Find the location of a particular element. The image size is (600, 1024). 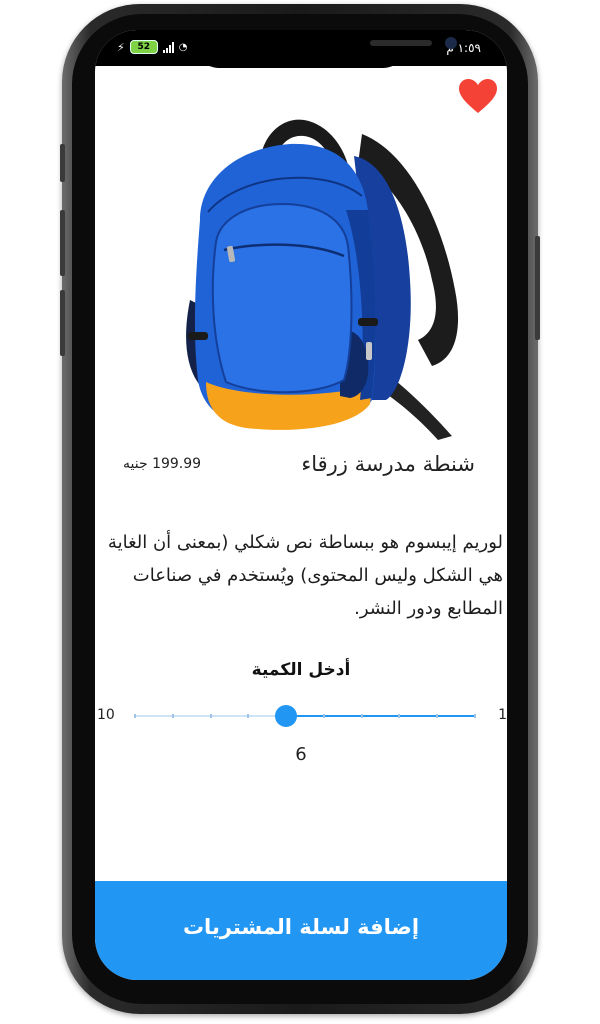

product-price: 199.99 جنيه is located at coordinates (162, 464).